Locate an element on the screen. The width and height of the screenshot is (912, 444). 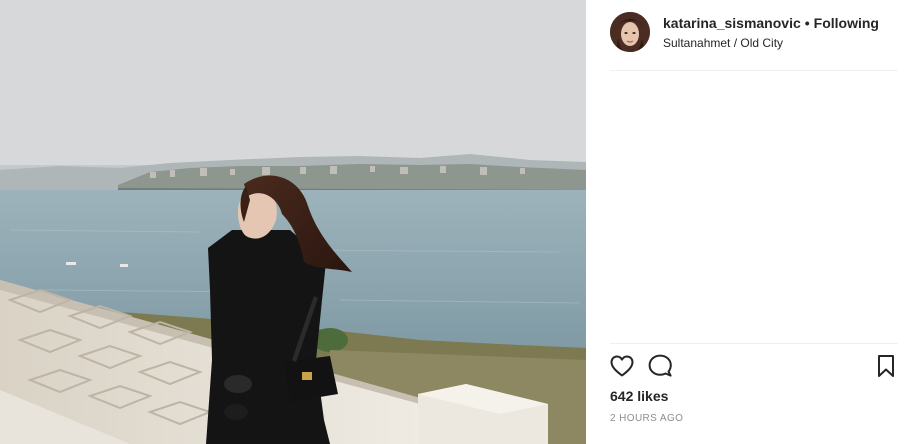
header-divider is located at coordinates (754, 70).